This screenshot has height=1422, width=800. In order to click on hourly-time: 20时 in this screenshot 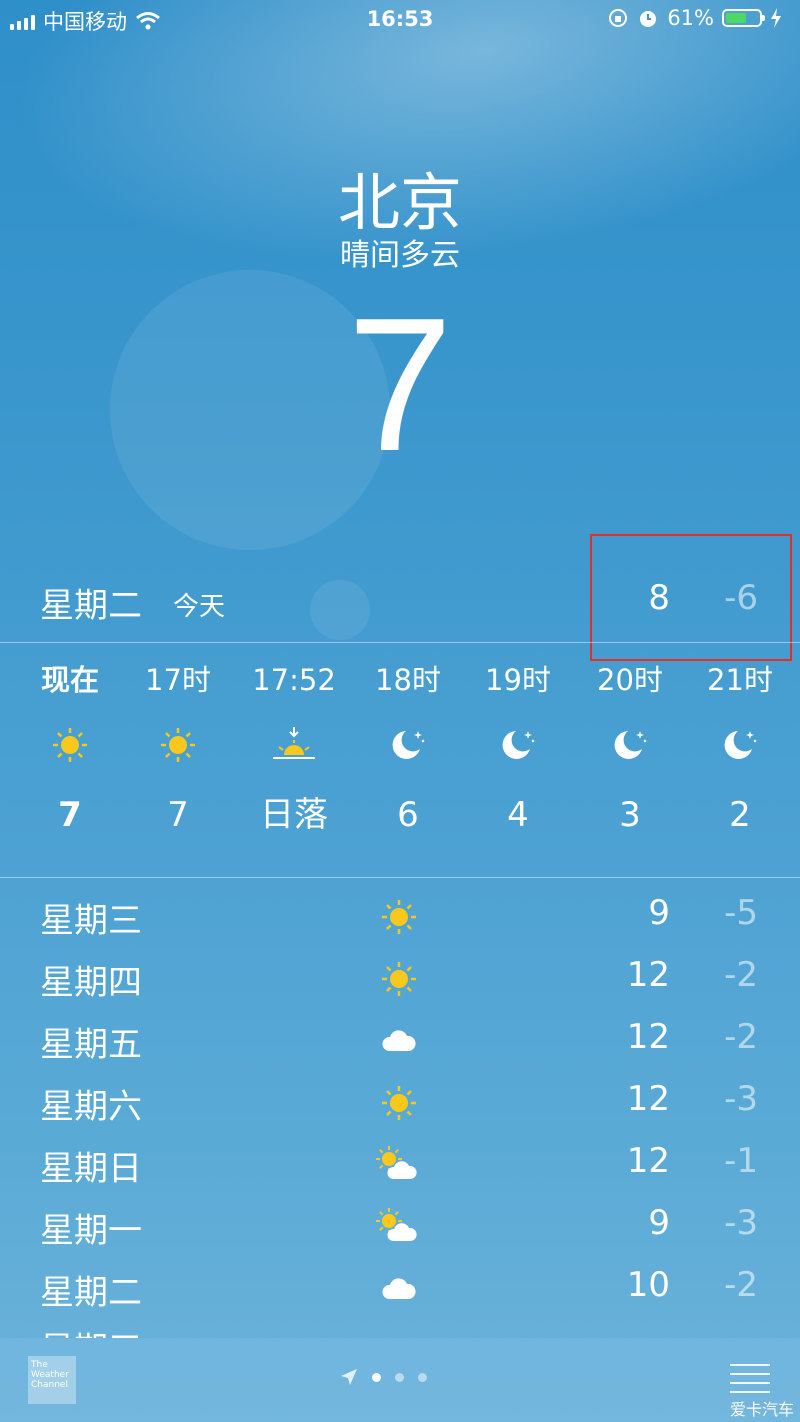, I will do `click(630, 680)`.